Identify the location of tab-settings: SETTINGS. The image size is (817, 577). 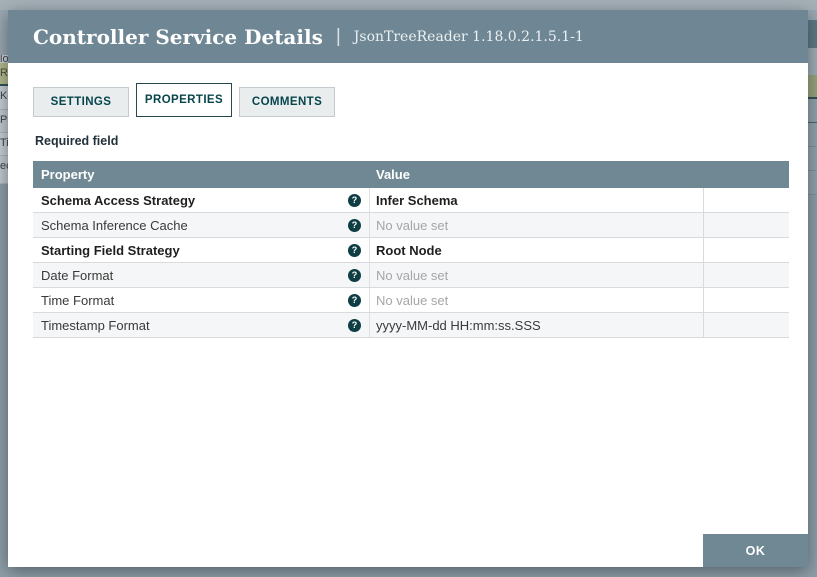
(81, 102).